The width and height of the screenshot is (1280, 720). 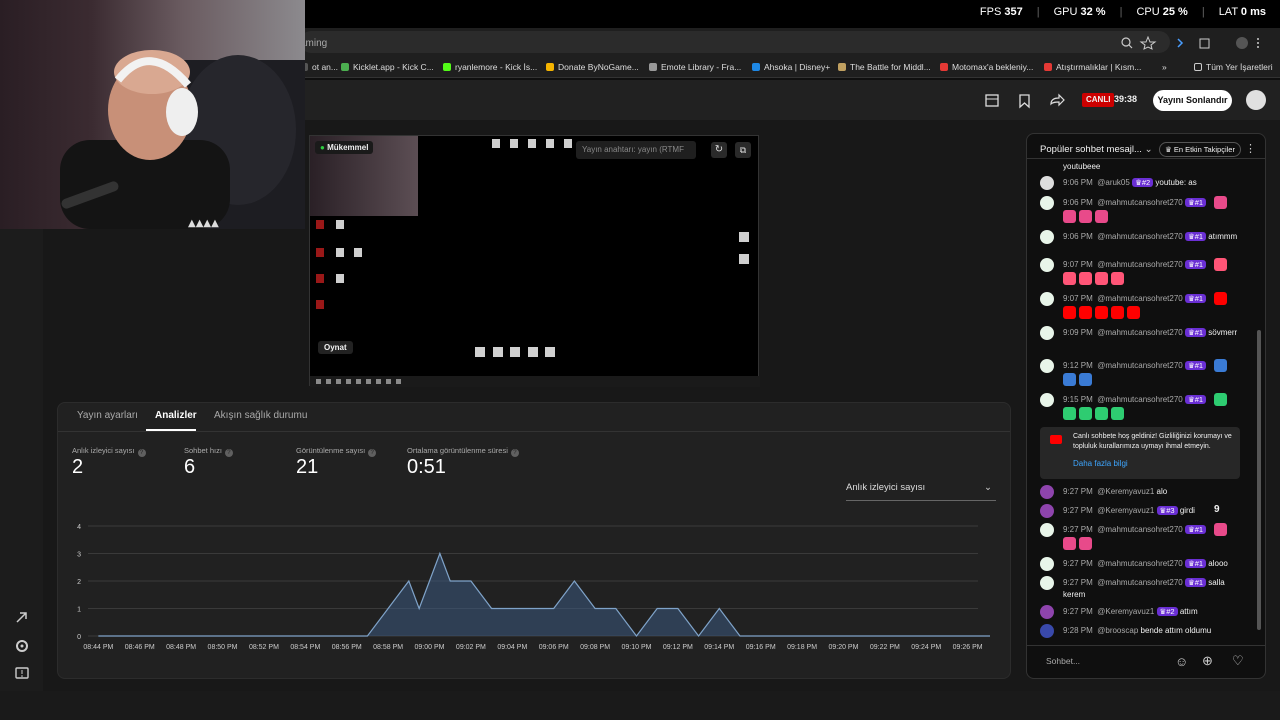 What do you see at coordinates (791, 67) in the screenshot?
I see `bookmark-item: Ahsoka | Disney+` at bounding box center [791, 67].